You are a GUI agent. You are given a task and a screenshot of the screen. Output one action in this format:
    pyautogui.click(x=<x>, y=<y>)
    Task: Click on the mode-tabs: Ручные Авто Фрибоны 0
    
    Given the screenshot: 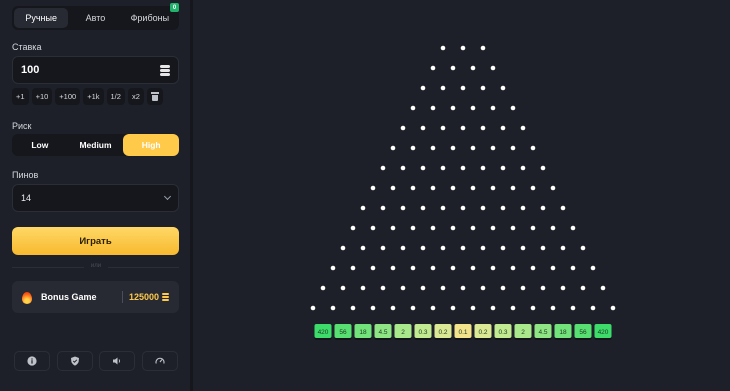 What is the action you would take?
    pyautogui.click(x=95, y=16)
    